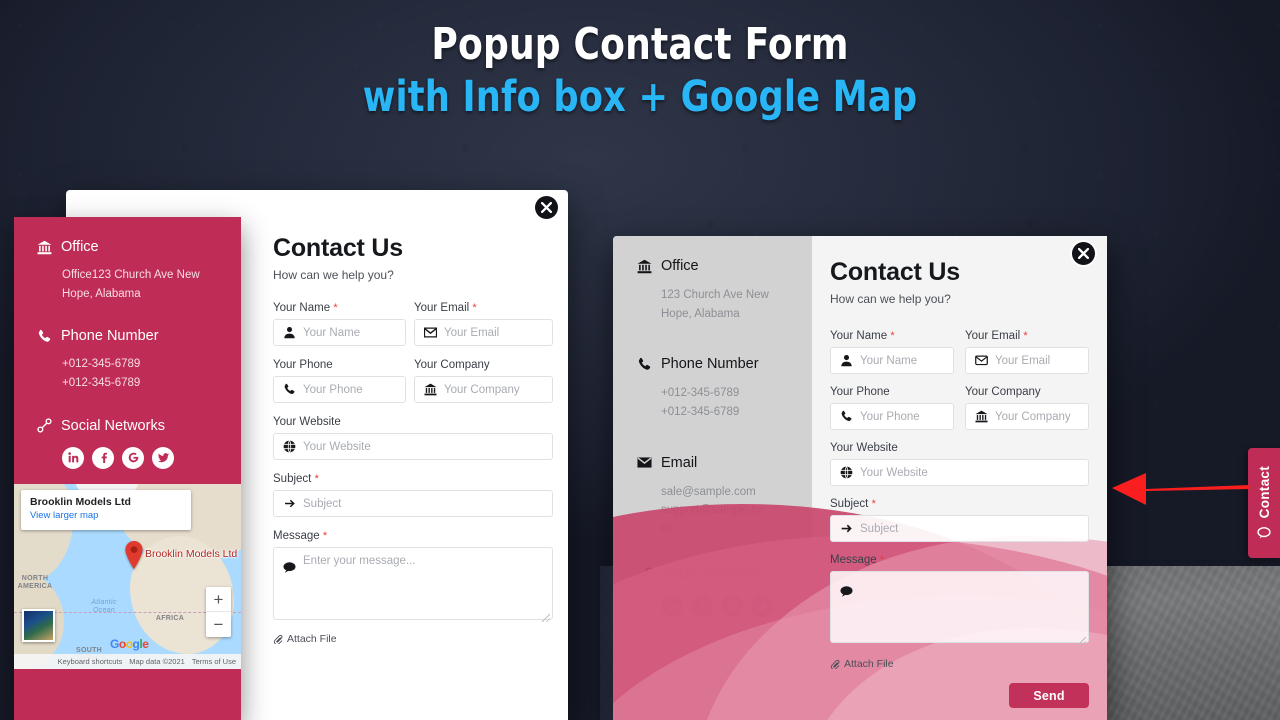 The image size is (1280, 720). I want to click on field-group-your-company: Your Company, so click(1027, 408).